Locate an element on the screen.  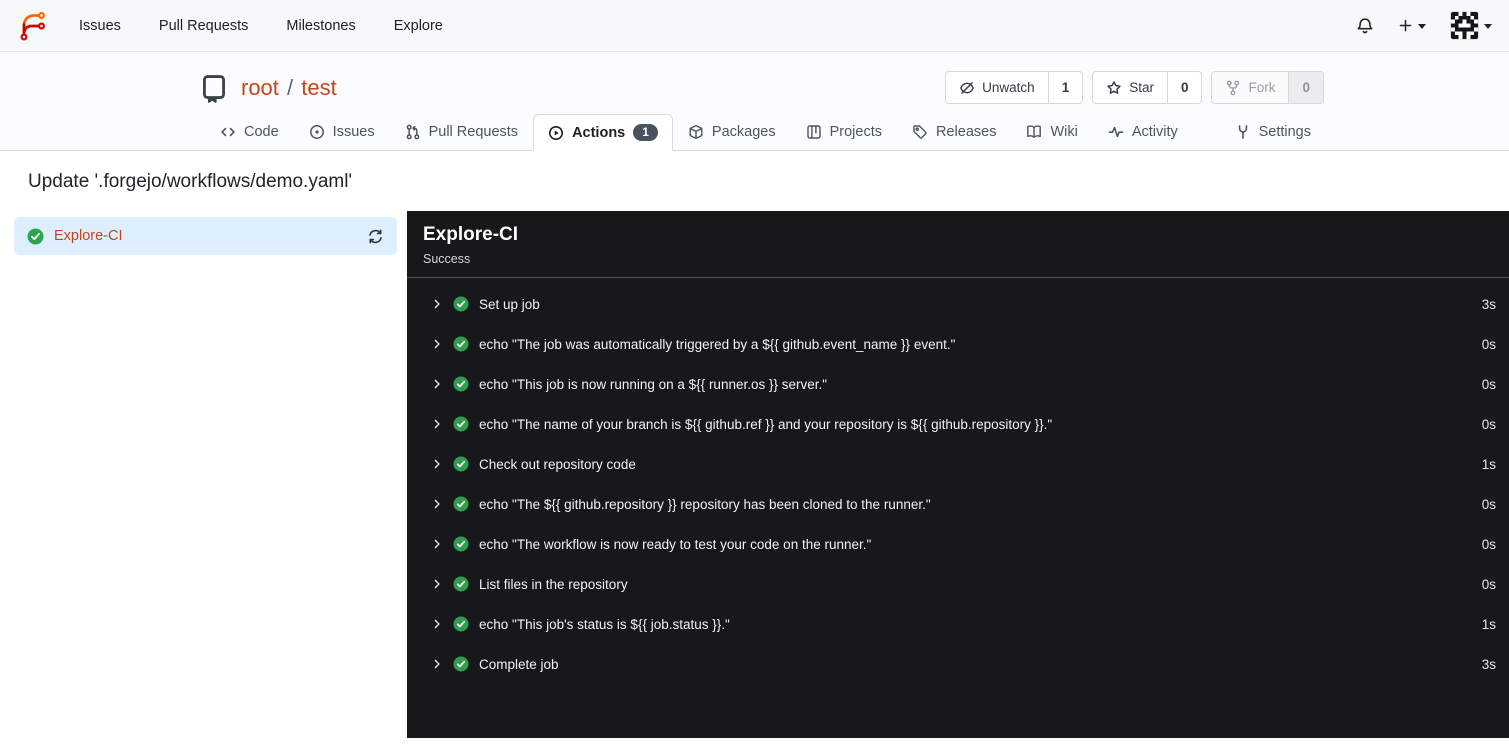
create-new-button is located at coordinates (1412, 25).